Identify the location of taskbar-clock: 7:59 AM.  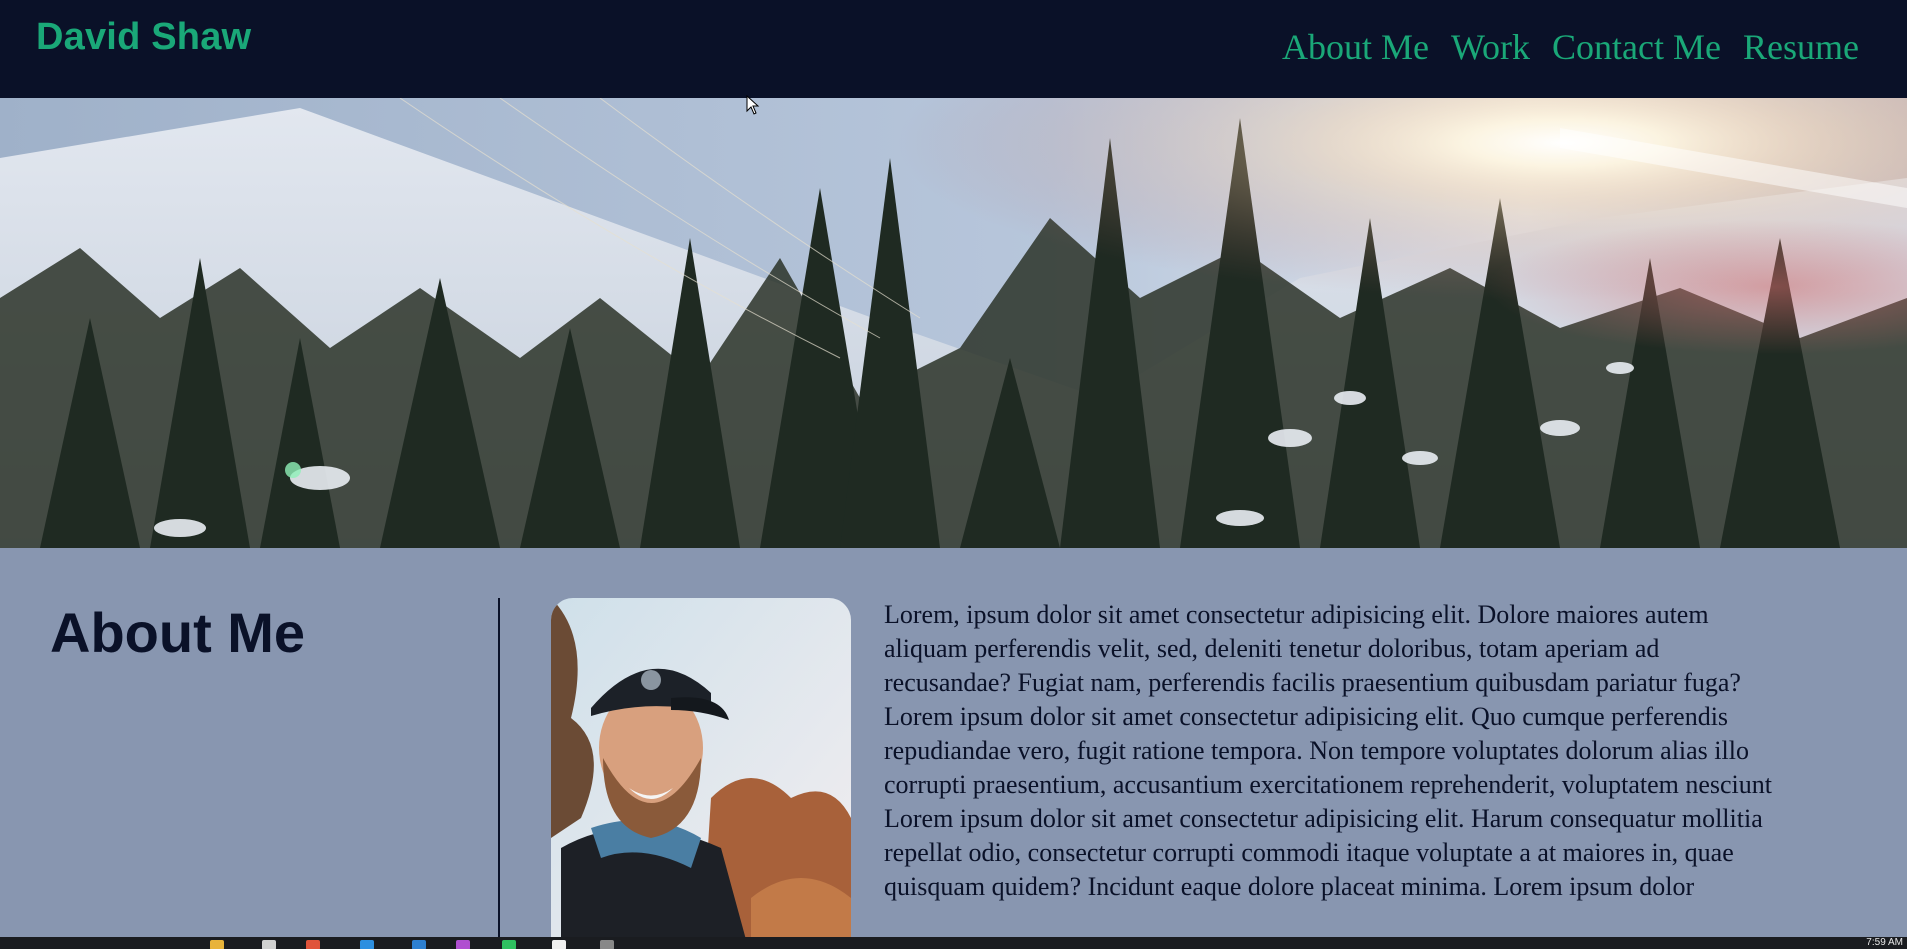
(1884, 943).